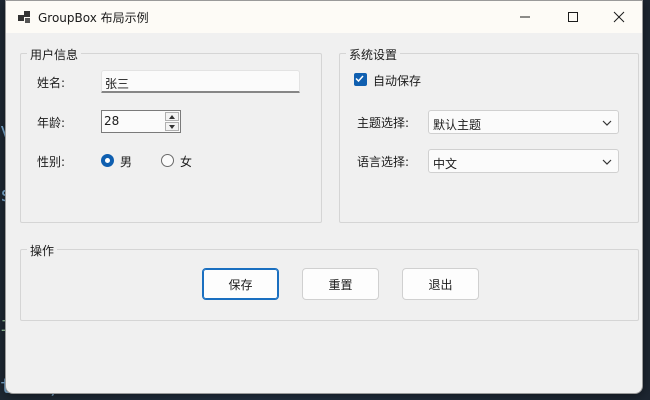 Image resolution: width=650 pixels, height=400 pixels. Describe the element at coordinates (340, 284) in the screenshot. I see `reset-button: 重置` at that location.